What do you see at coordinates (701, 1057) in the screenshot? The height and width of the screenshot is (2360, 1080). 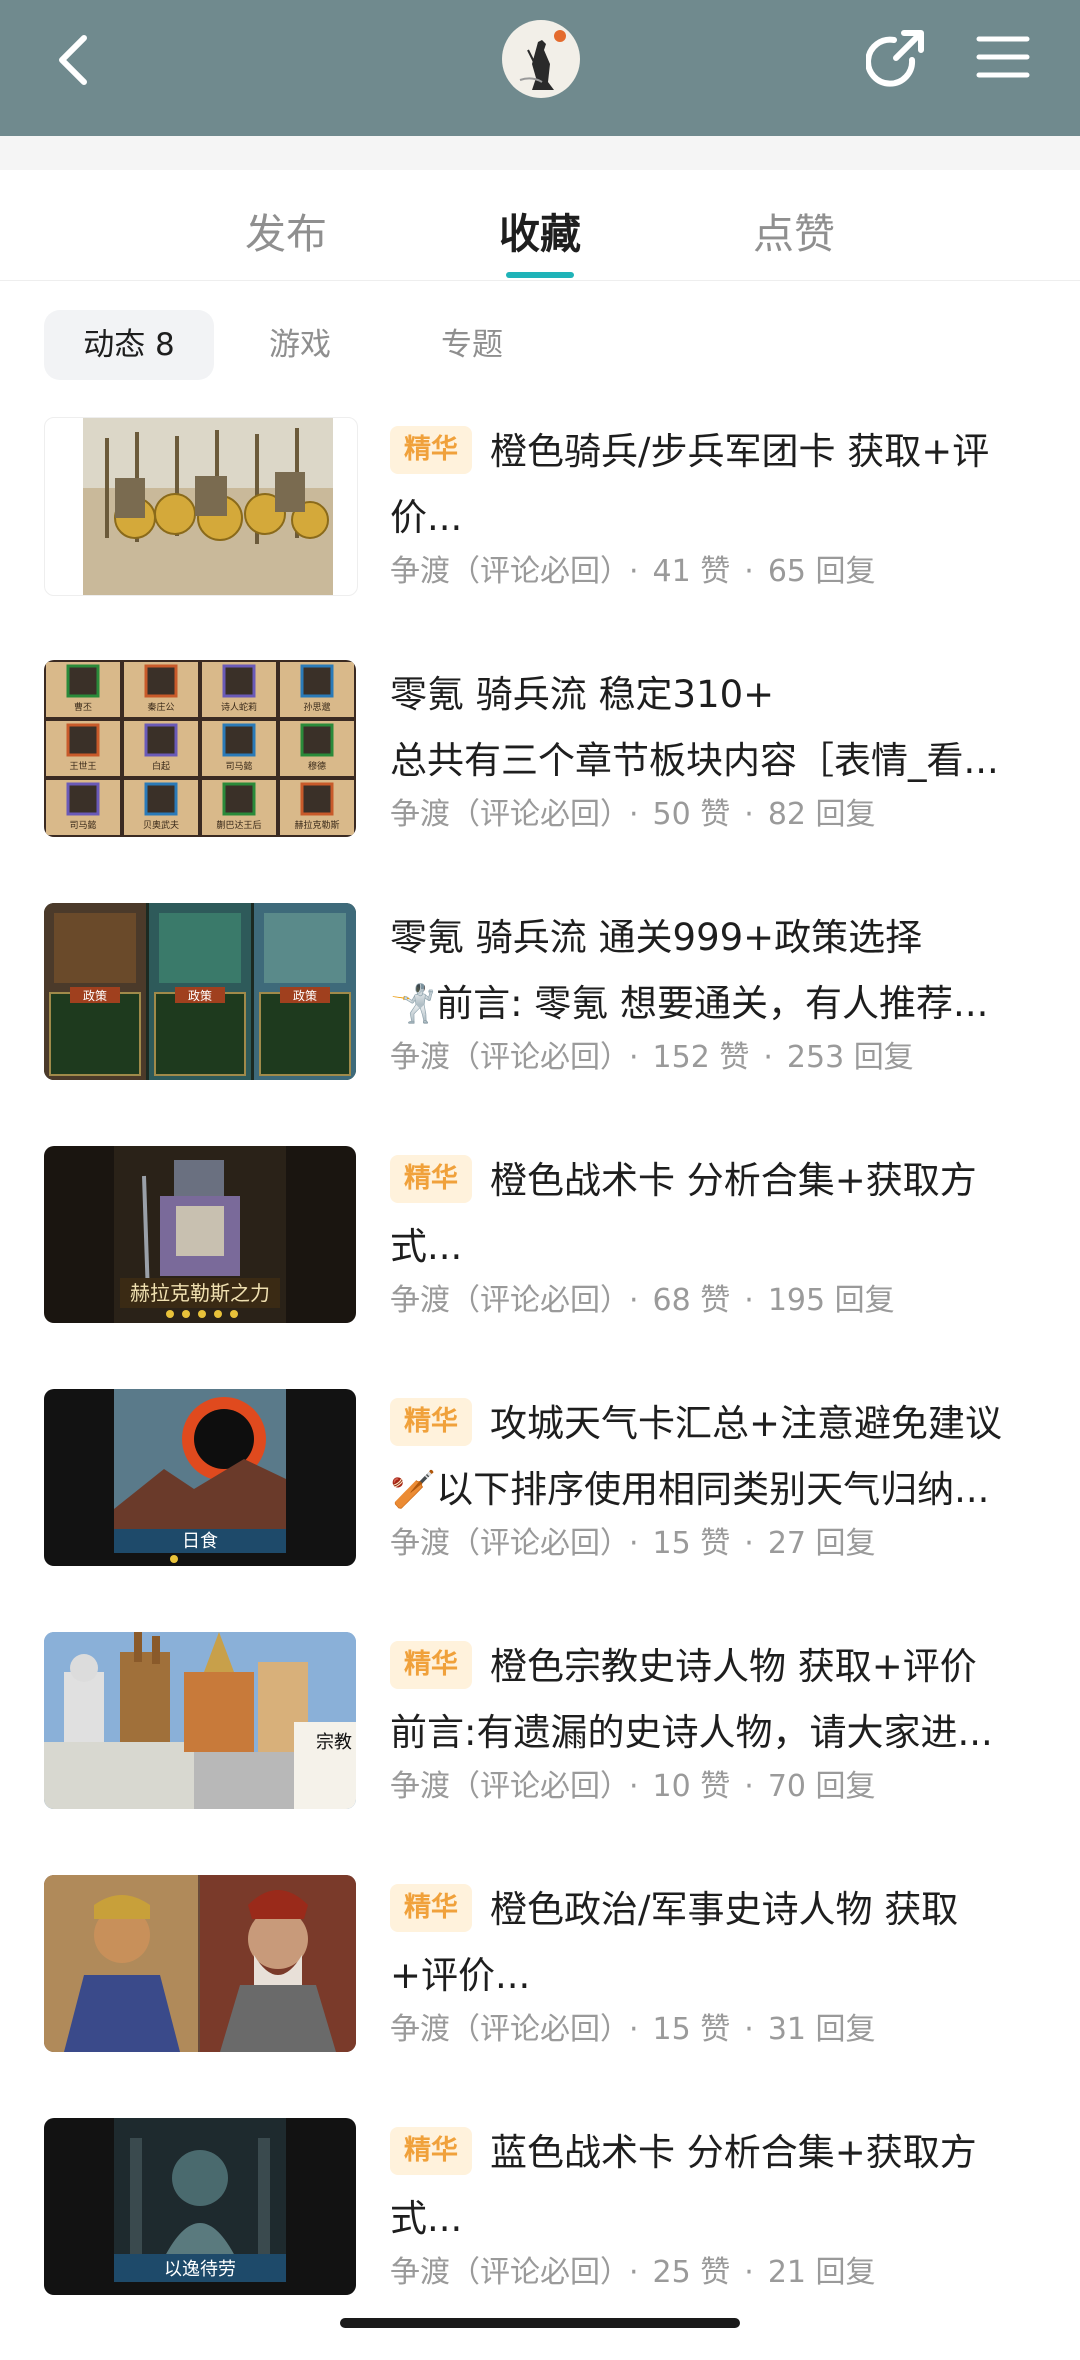 I see `like-count: 152 赞` at bounding box center [701, 1057].